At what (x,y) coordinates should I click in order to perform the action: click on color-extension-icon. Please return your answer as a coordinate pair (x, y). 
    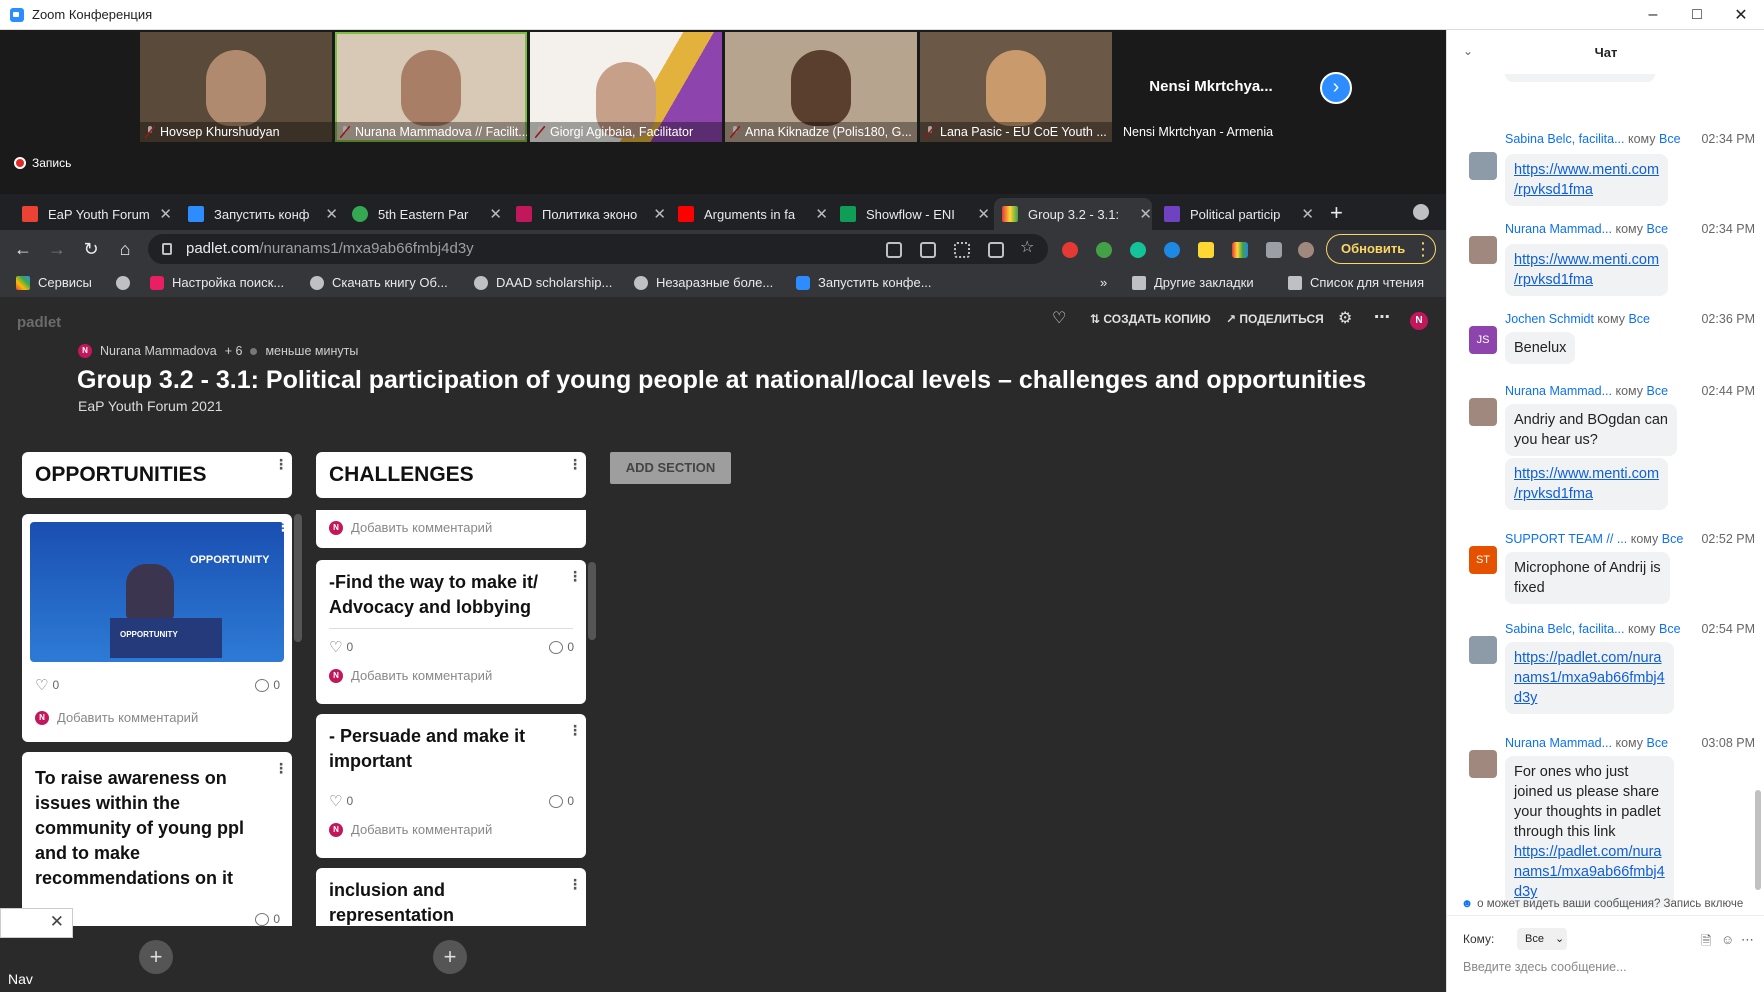
    Looking at the image, I should click on (1240, 250).